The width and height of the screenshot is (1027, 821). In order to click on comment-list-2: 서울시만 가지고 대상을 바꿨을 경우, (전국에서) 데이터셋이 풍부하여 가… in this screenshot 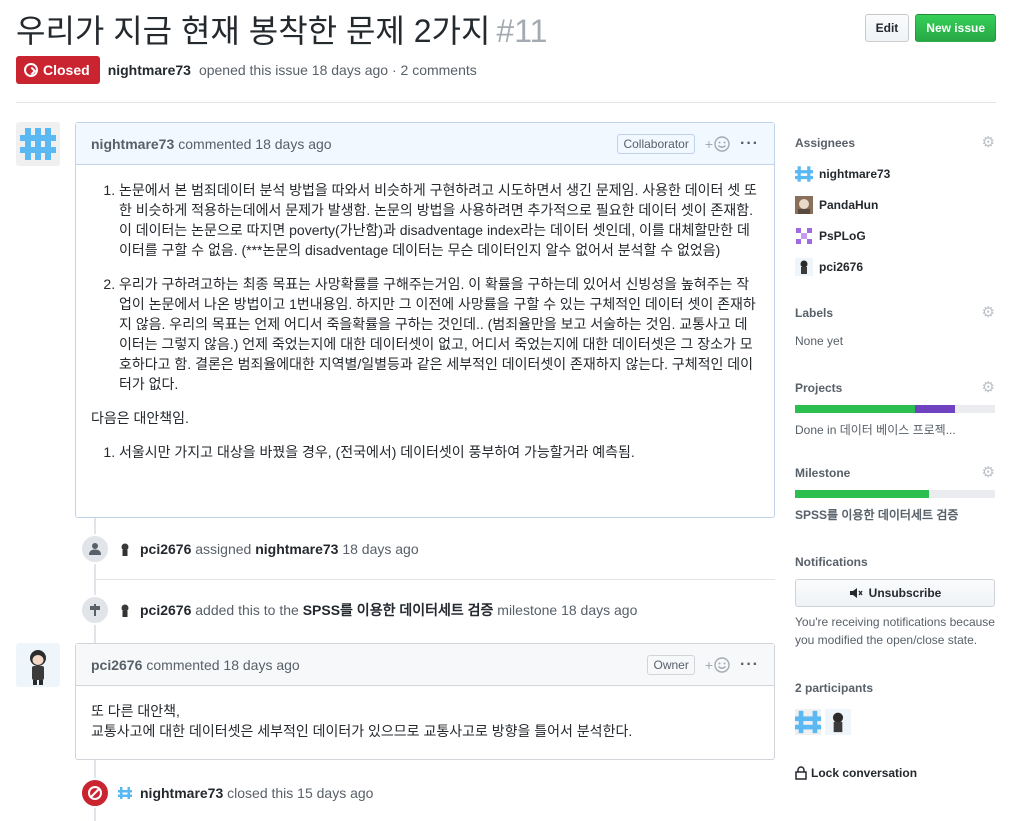, I will do `click(425, 452)`.